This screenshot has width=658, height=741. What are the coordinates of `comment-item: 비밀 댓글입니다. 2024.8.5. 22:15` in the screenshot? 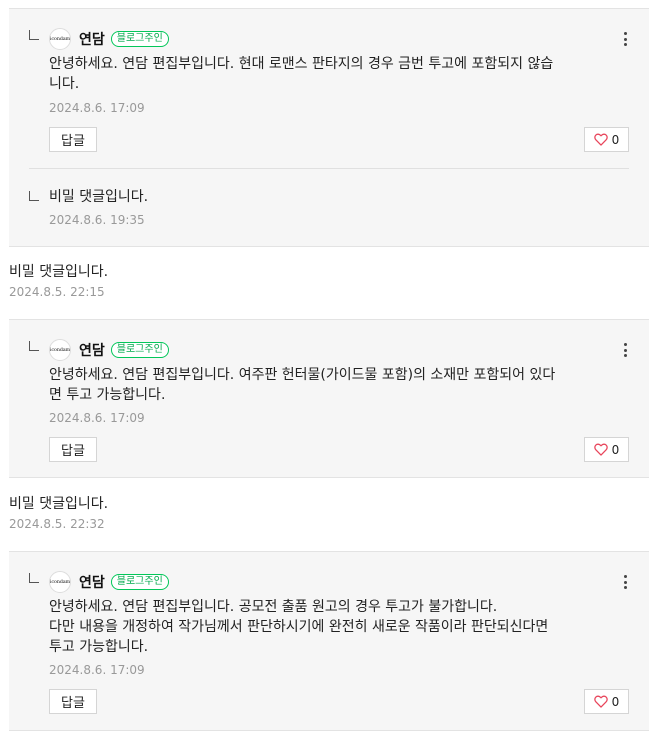 It's located at (329, 285).